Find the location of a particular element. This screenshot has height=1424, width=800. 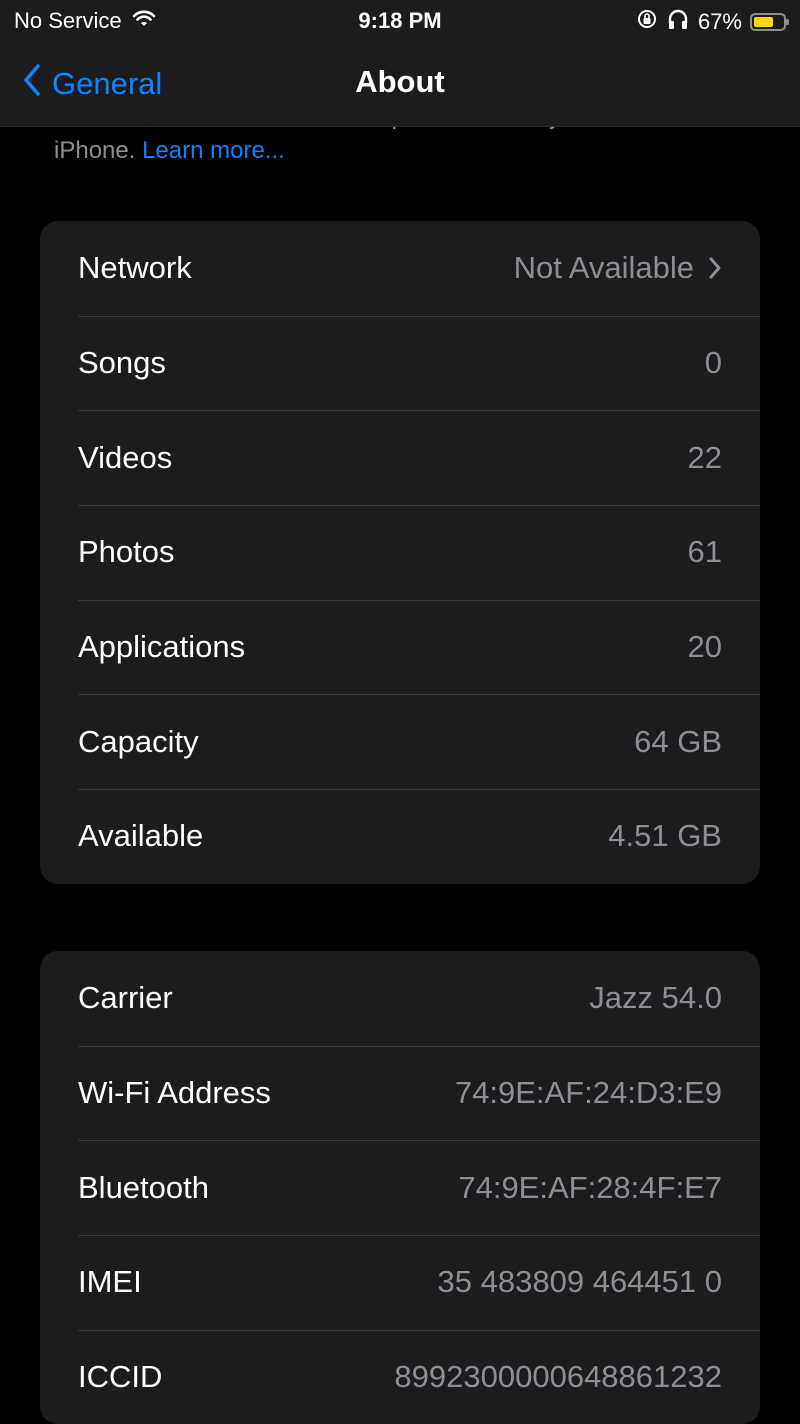

row-iccid: ICCID 8992300000648861232 is located at coordinates (400, 1376).